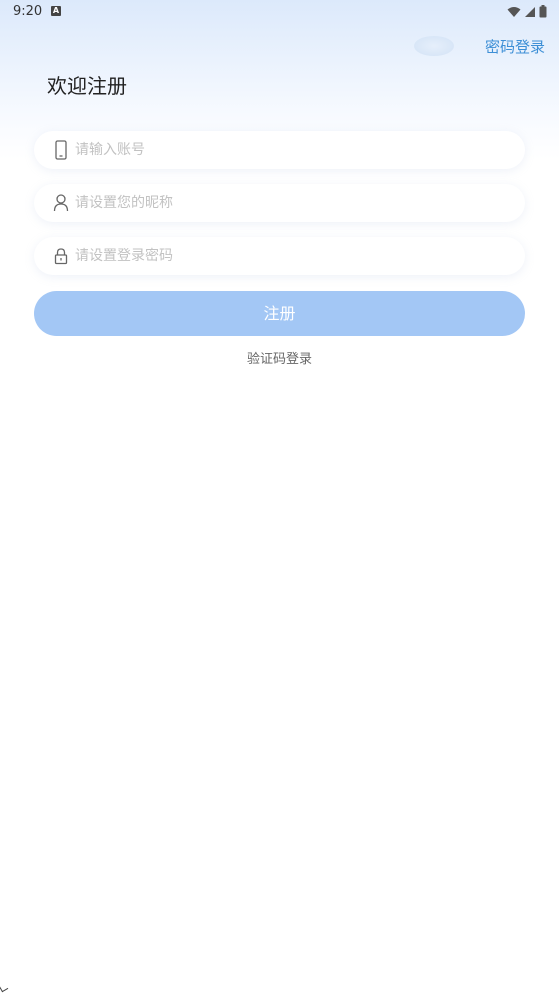 The height and width of the screenshot is (993, 559). Describe the element at coordinates (285, 150) in the screenshot. I see `account-input` at that location.